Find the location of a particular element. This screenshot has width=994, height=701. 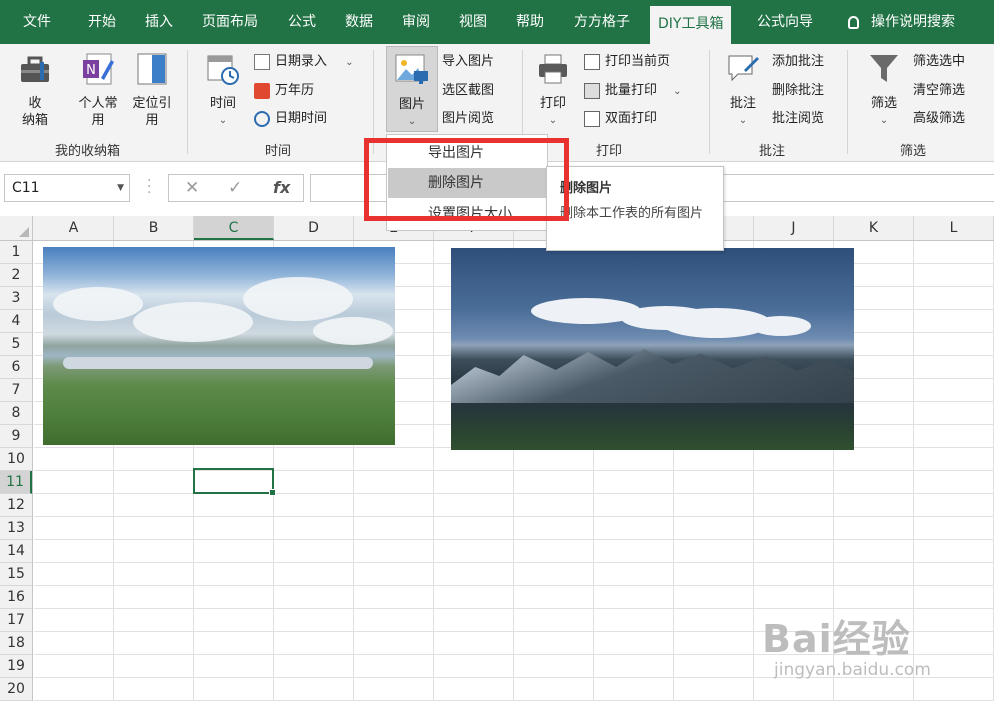

storage-box-label: 收 纳箱 is located at coordinates (34, 112).